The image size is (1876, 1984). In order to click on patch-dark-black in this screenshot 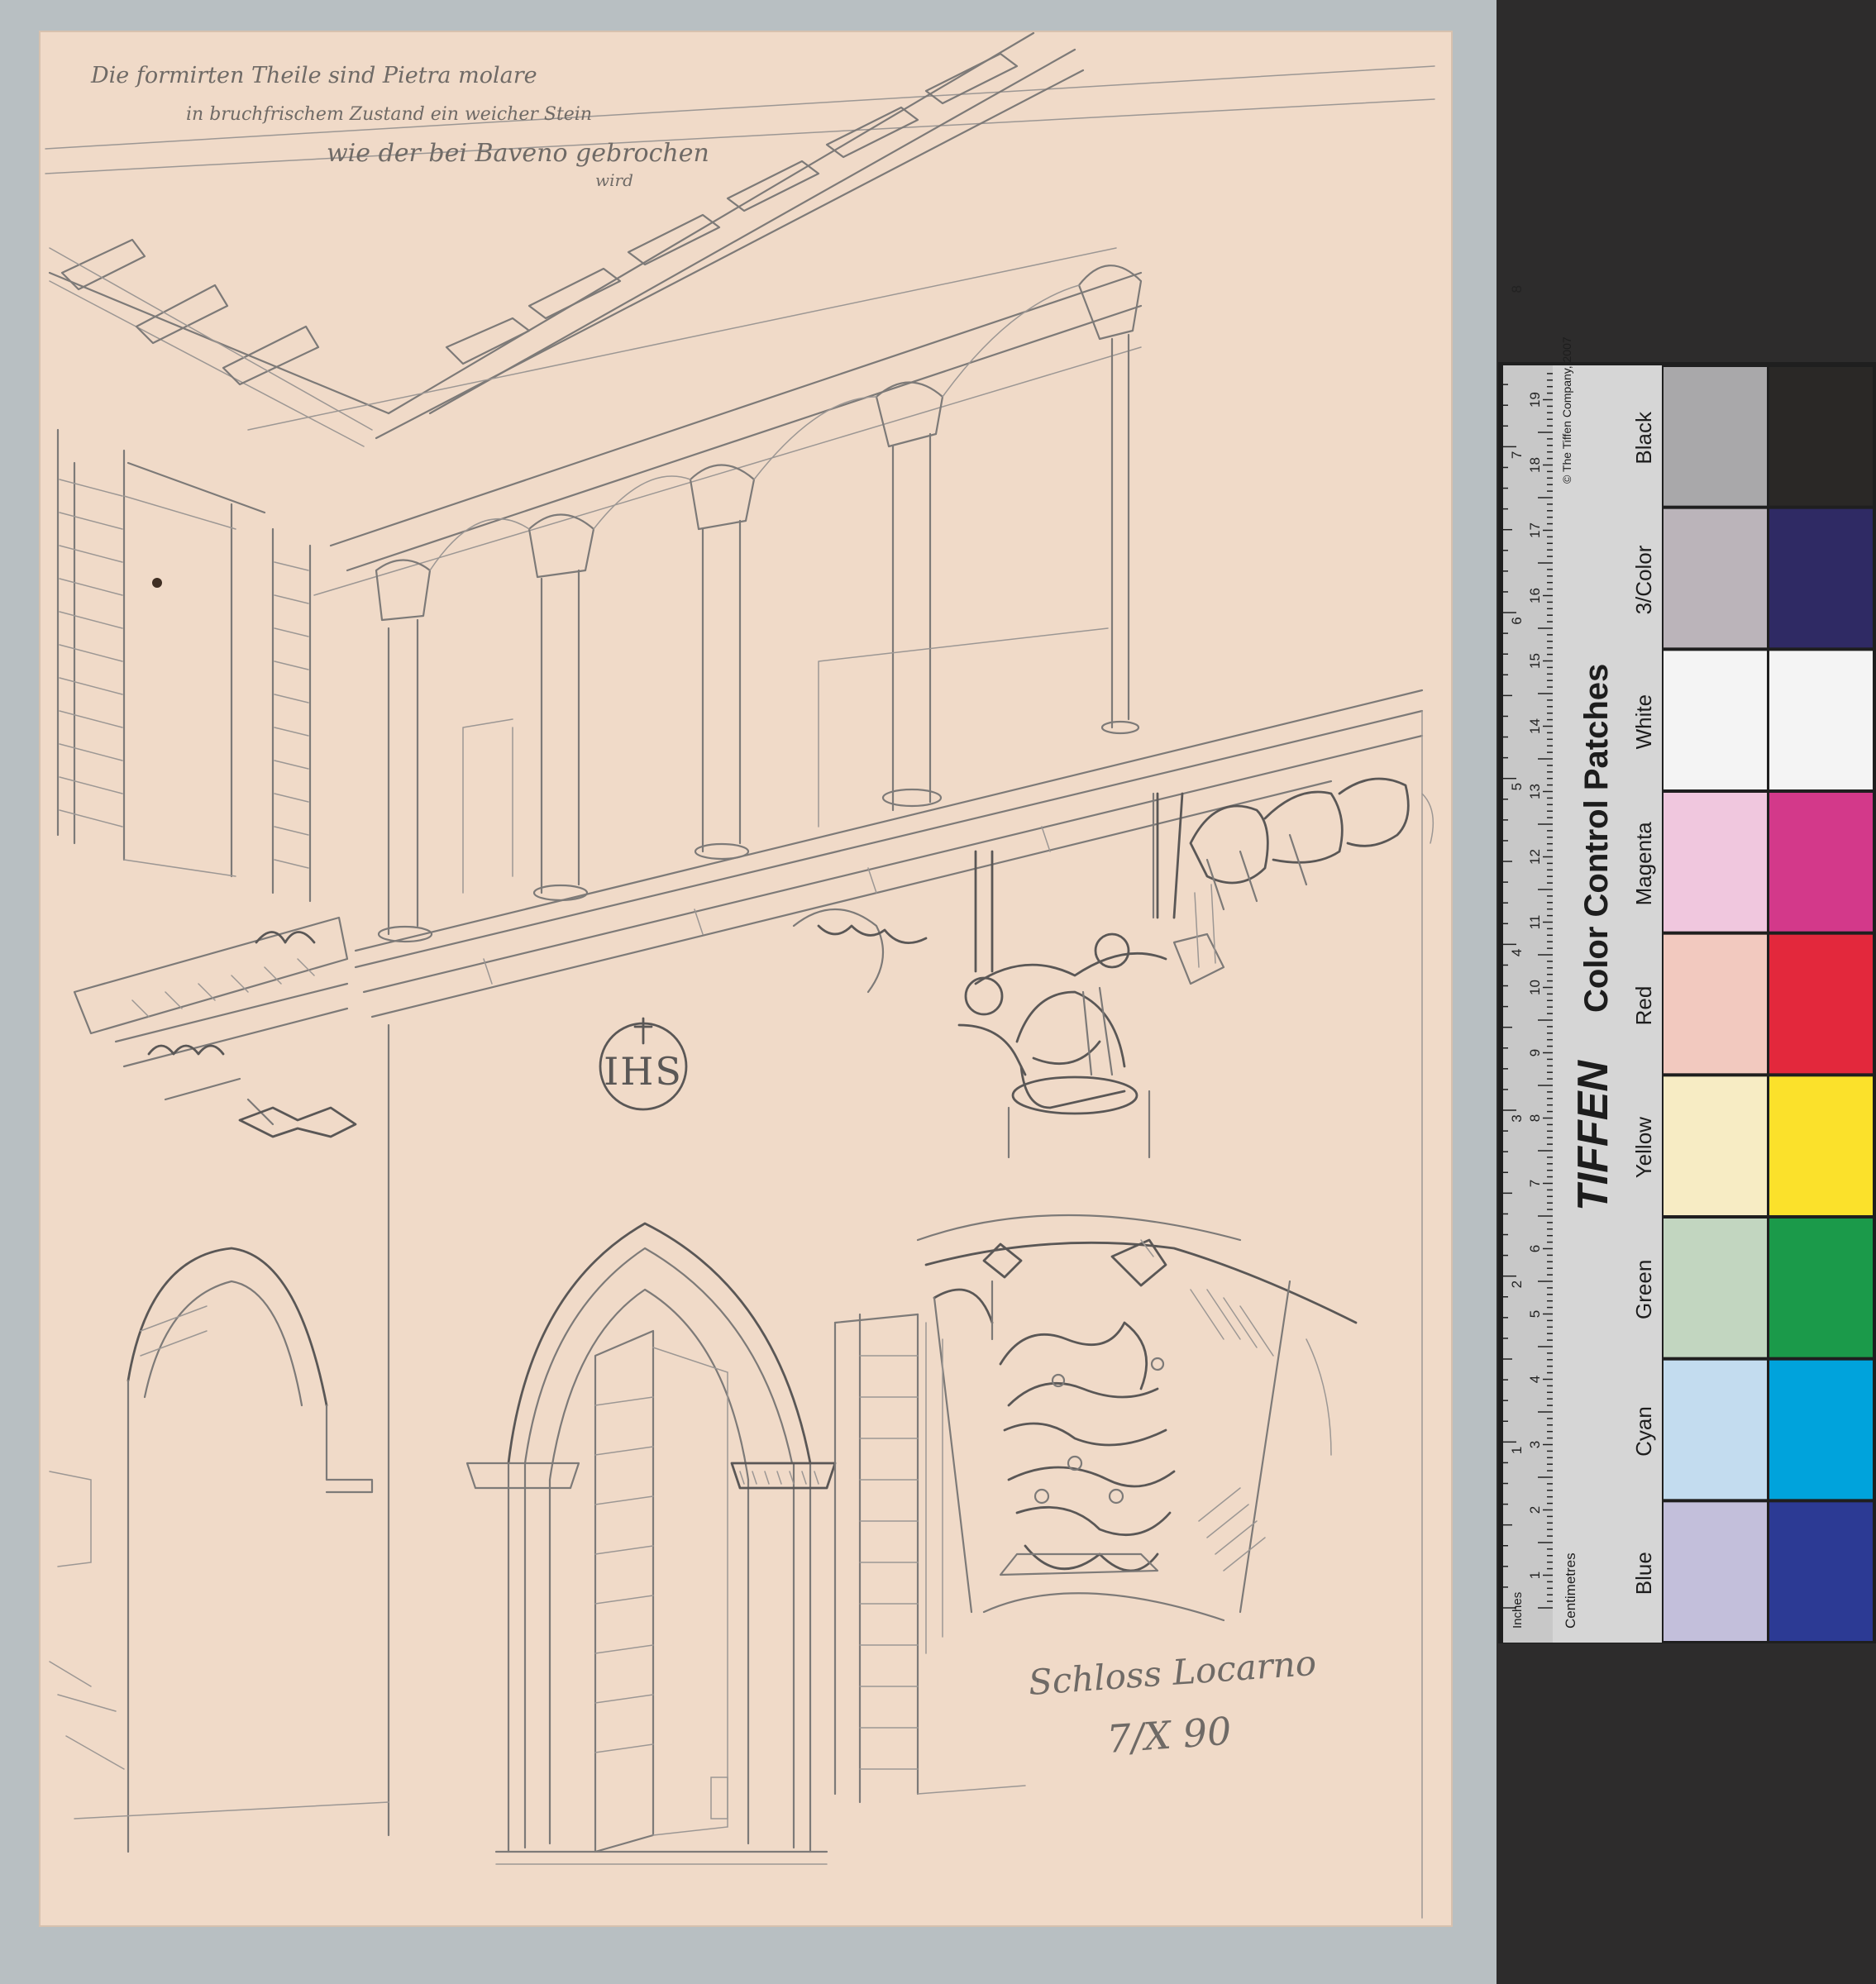, I will do `click(1821, 436)`.